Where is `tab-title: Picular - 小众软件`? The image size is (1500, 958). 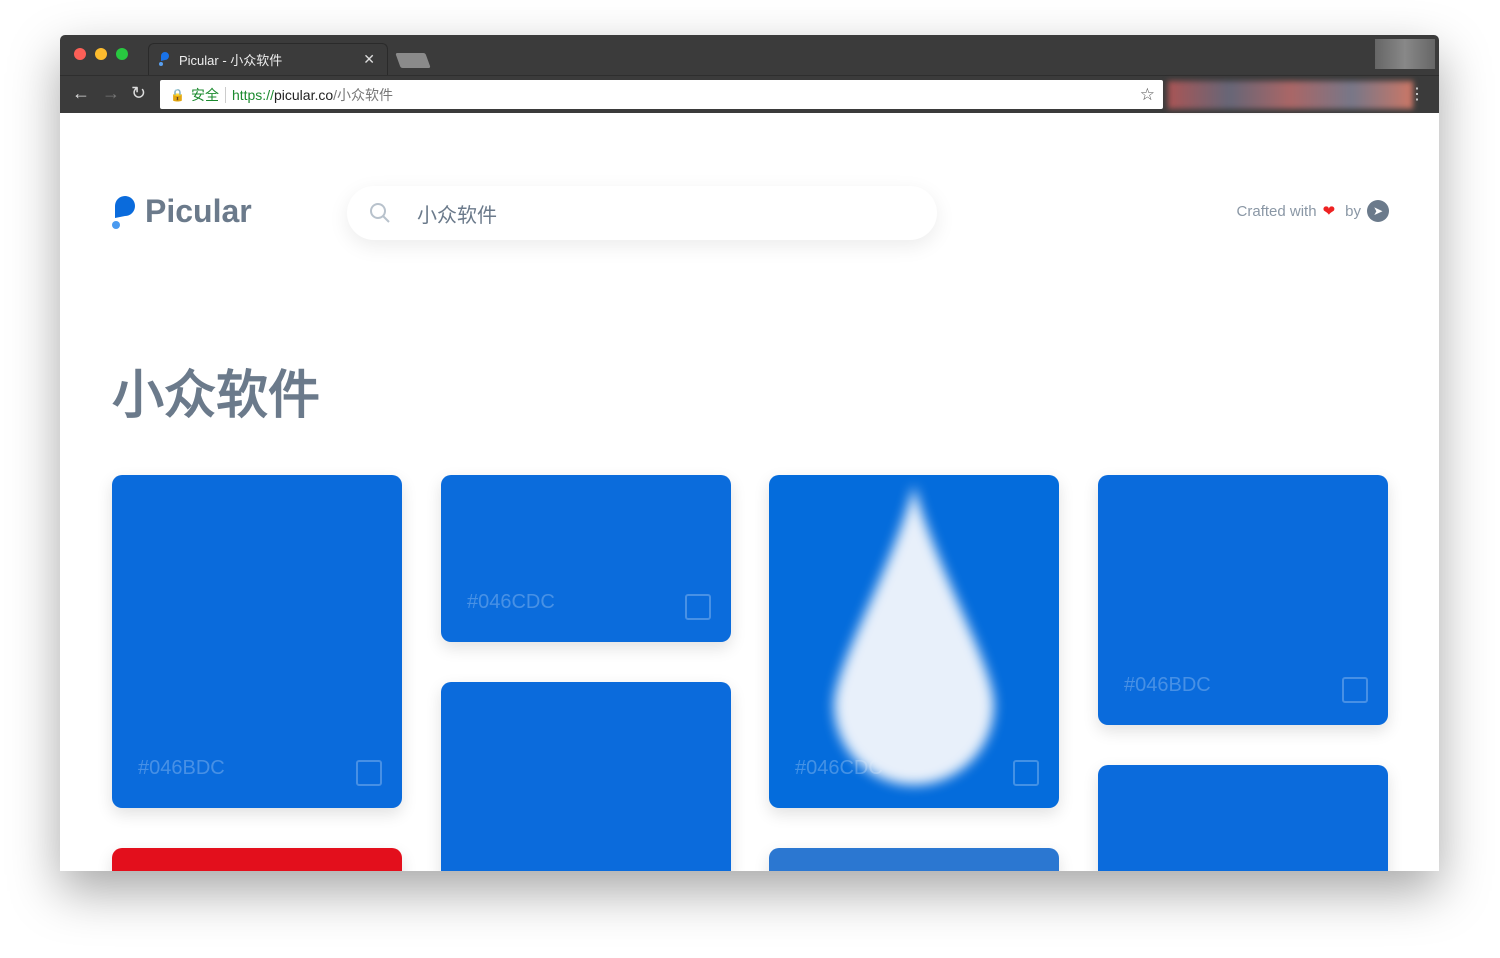
tab-title: Picular - 小众软件 is located at coordinates (231, 60).